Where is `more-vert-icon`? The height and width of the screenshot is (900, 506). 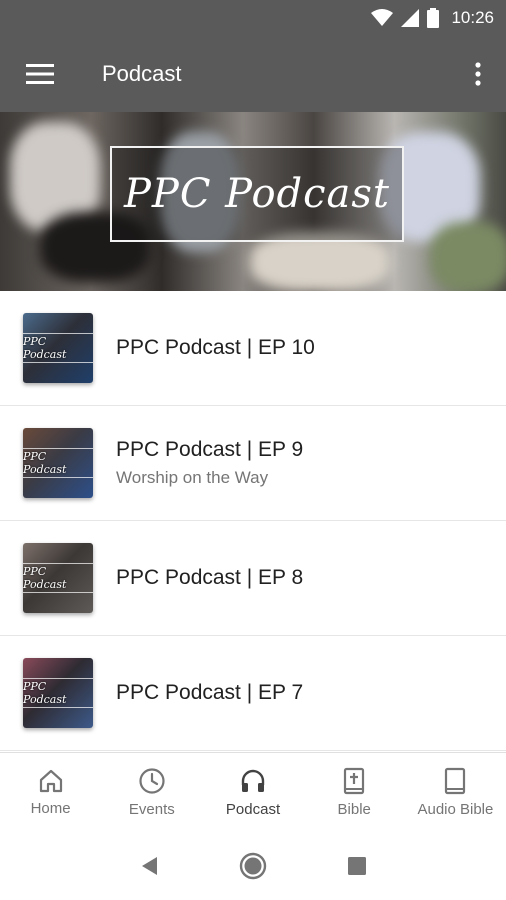 more-vert-icon is located at coordinates (478, 74).